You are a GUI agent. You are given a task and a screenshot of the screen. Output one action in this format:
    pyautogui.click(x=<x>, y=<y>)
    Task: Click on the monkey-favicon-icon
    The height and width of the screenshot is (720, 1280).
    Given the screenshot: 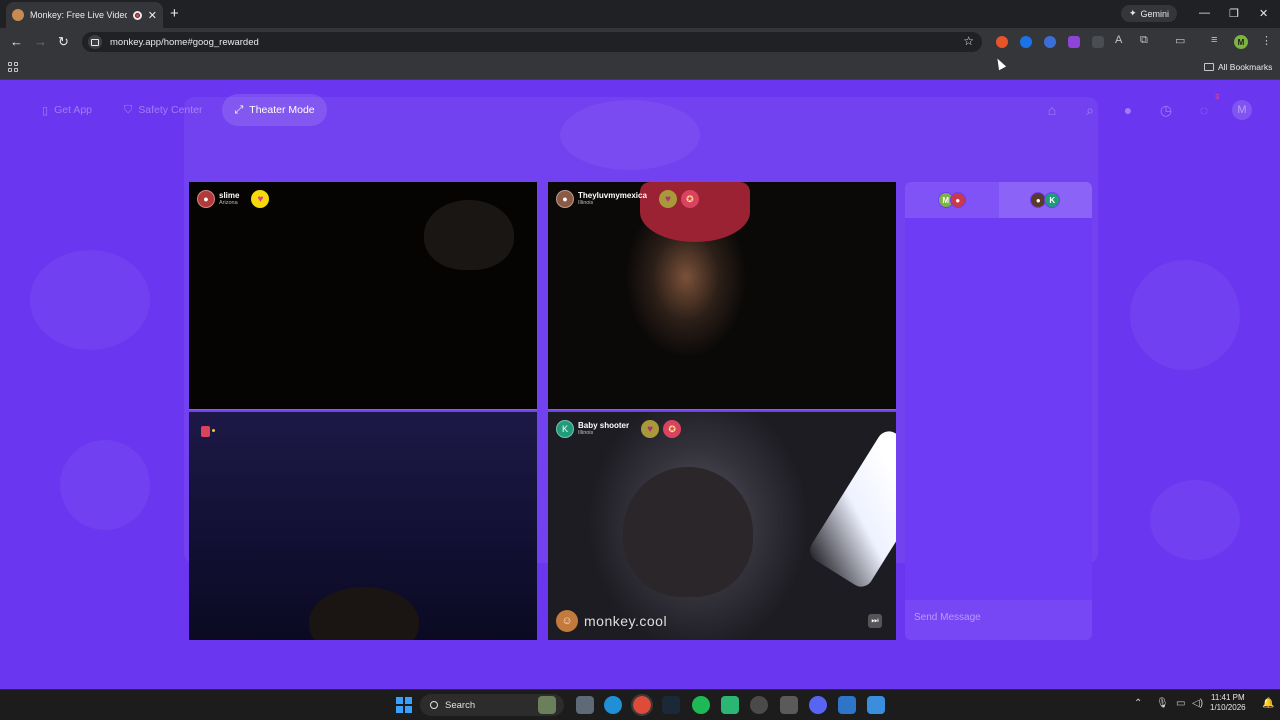 What is the action you would take?
    pyautogui.click(x=18, y=15)
    